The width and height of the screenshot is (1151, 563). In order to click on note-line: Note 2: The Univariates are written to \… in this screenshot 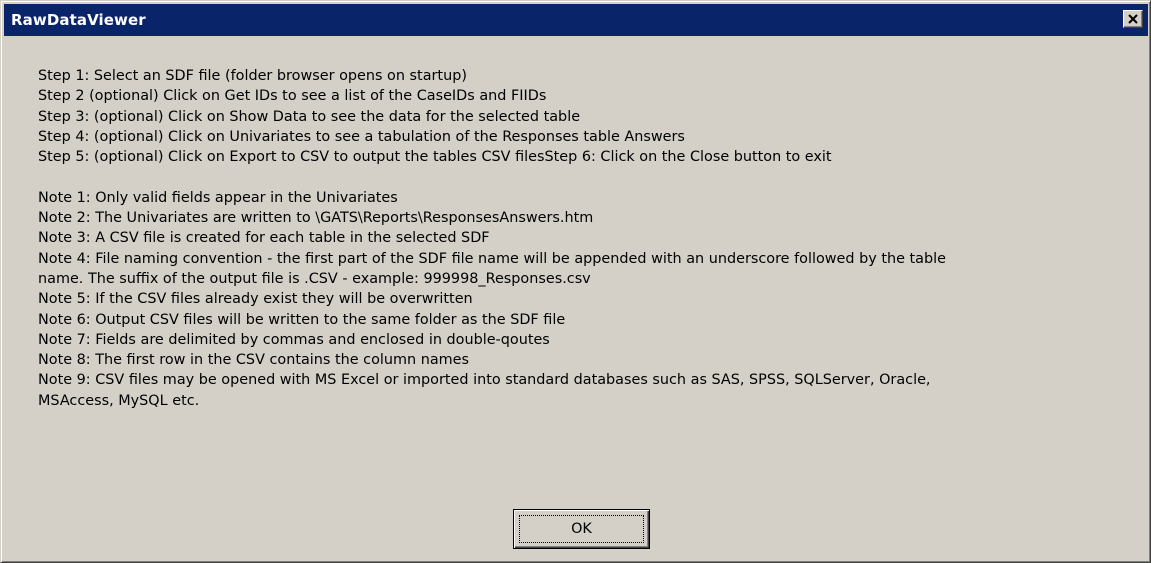, I will do `click(316, 218)`.